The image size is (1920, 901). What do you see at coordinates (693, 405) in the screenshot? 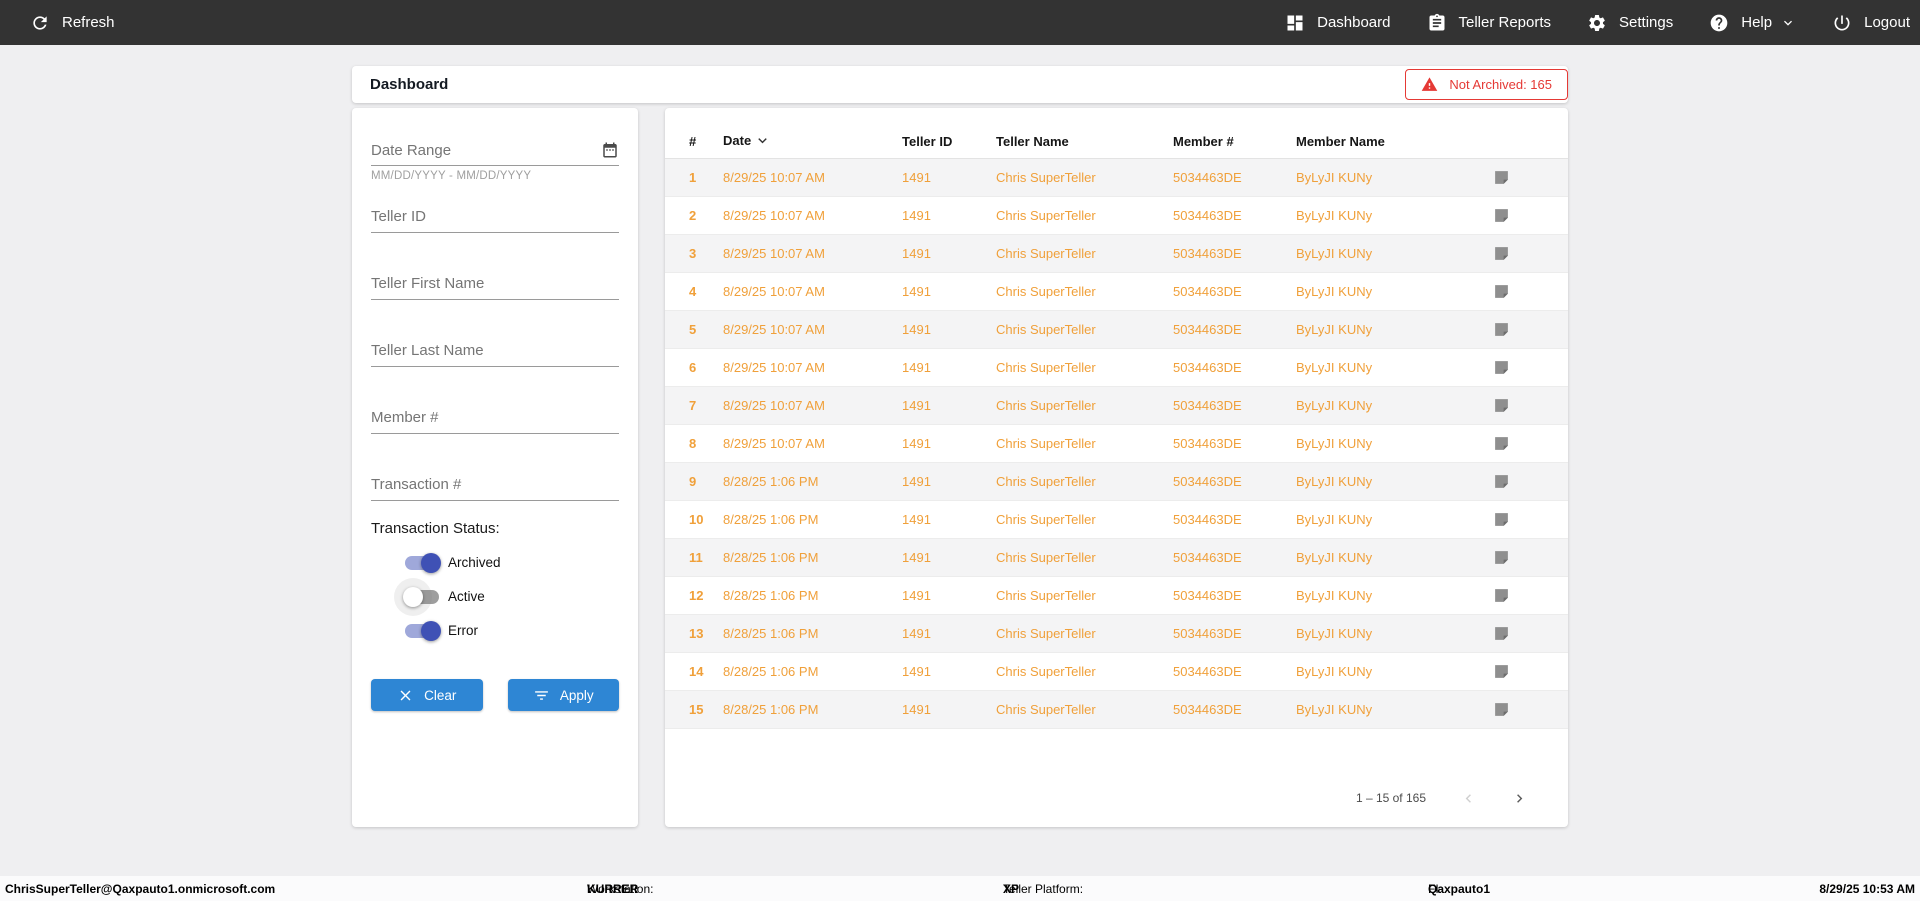
I see `cell-num: 7` at bounding box center [693, 405].